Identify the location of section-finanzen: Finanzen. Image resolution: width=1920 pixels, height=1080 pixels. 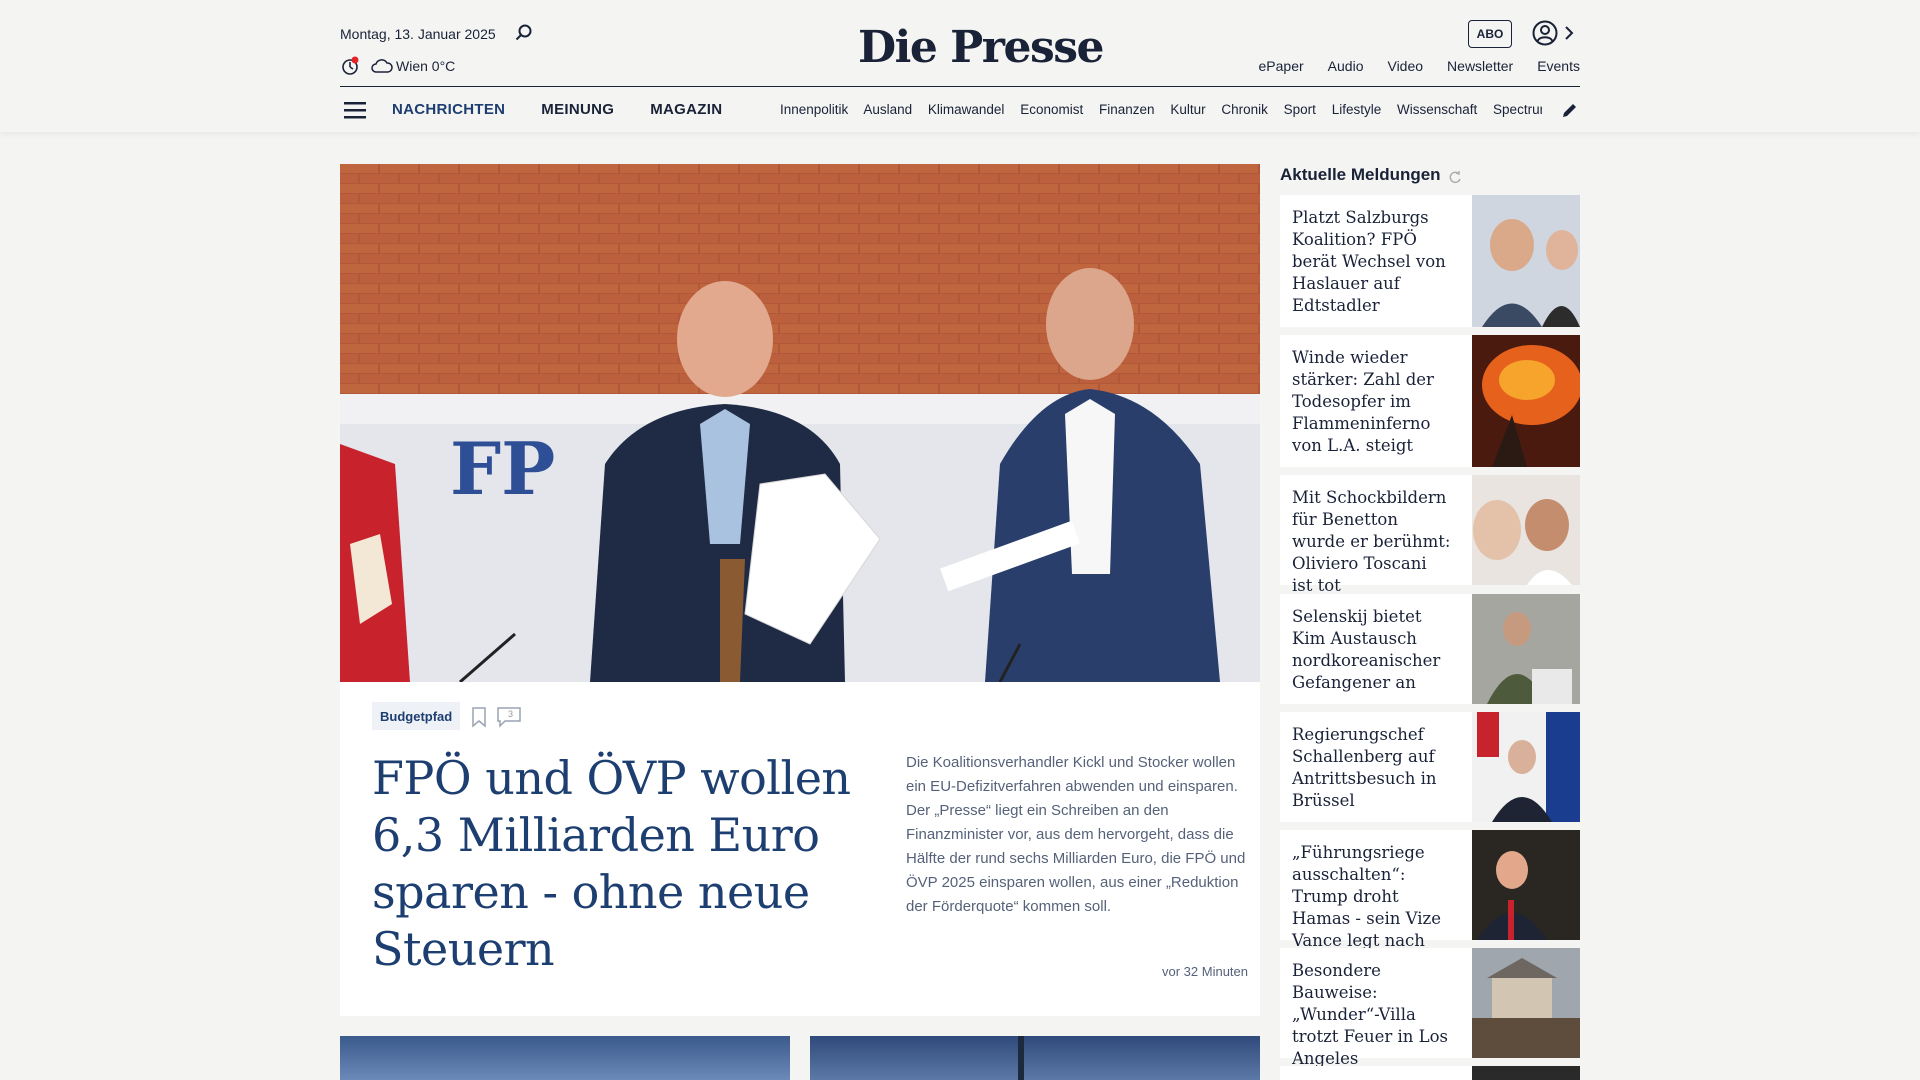
(1127, 109).